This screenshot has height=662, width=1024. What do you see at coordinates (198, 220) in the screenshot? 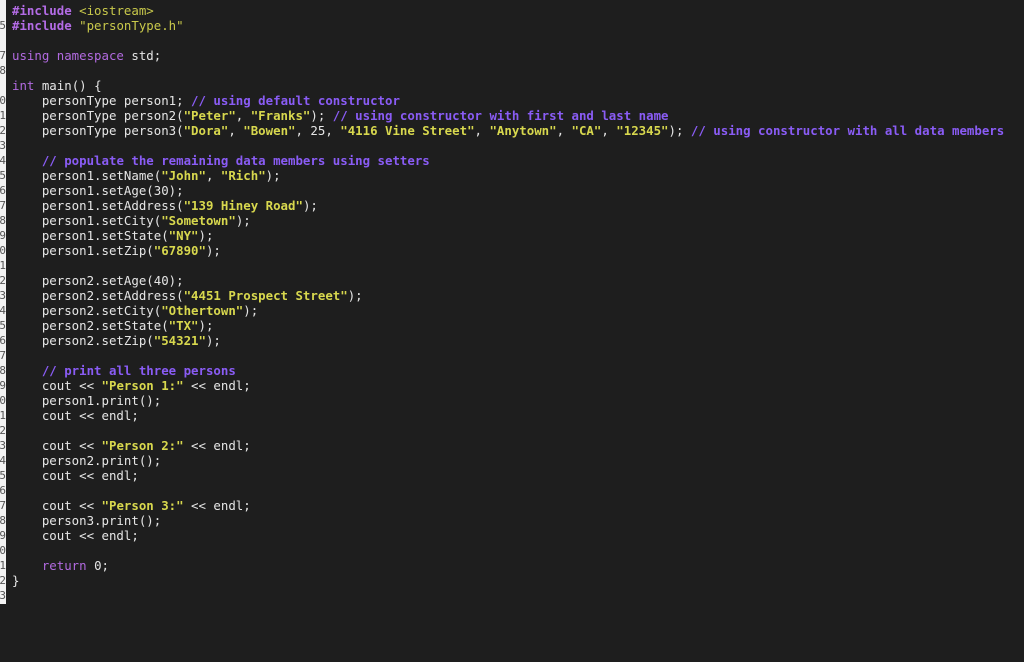
I see `string-token: "Sometown"` at bounding box center [198, 220].